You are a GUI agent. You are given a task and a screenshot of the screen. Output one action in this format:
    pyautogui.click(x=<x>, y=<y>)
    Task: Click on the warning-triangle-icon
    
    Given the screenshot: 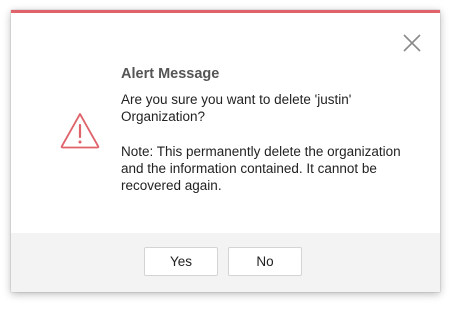 What is the action you would take?
    pyautogui.click(x=80, y=130)
    